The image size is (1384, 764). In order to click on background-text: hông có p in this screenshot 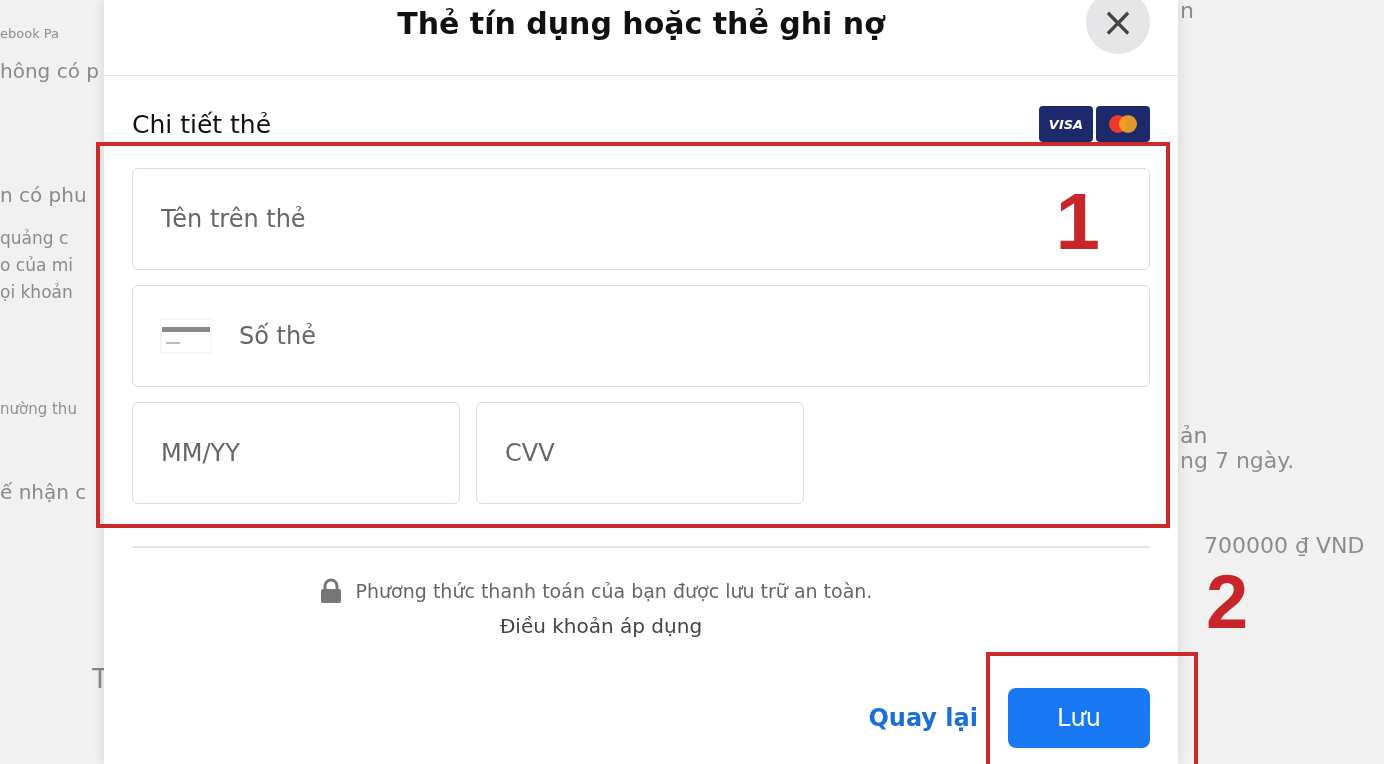, I will do `click(50, 71)`.